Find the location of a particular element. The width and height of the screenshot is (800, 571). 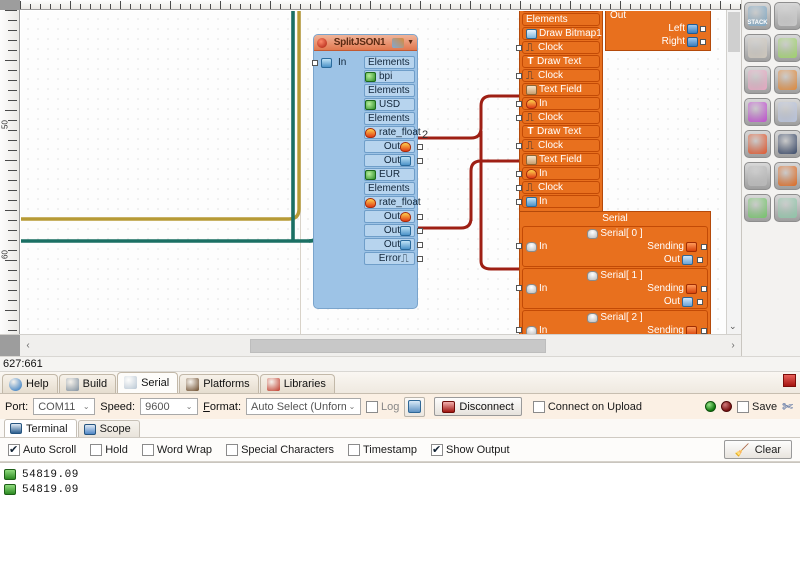

connect-on-upload-checkbox: Connect on Upload is located at coordinates (587, 406).